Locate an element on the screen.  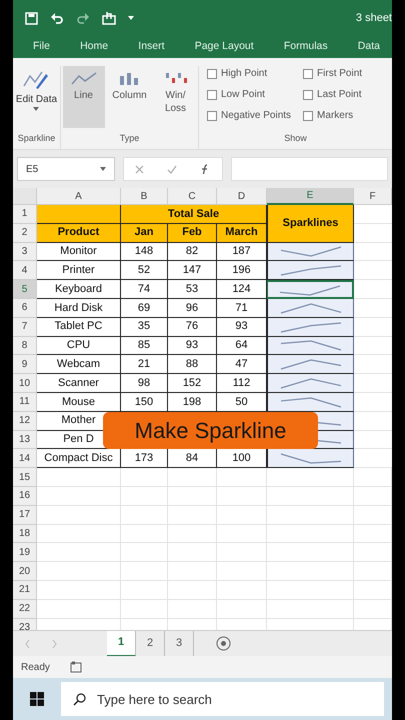
checkbox-label: Negative Points is located at coordinates (256, 116).